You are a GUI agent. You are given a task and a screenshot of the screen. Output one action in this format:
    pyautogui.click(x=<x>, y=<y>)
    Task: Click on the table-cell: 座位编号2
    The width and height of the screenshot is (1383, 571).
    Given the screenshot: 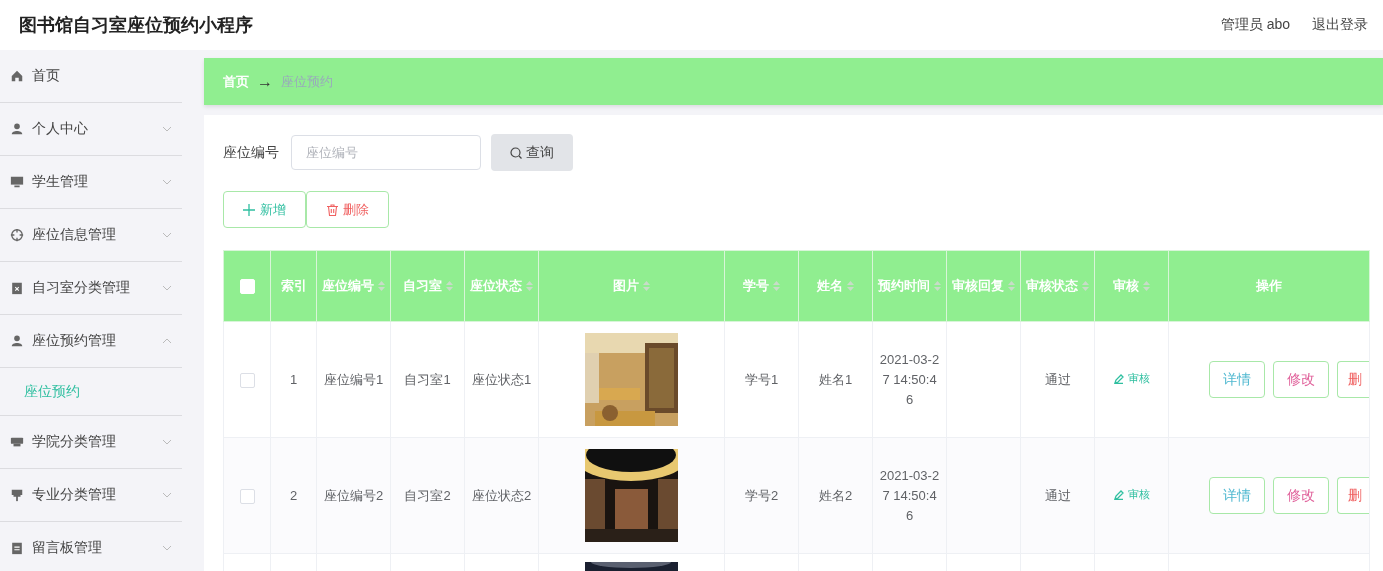 What is the action you would take?
    pyautogui.click(x=353, y=495)
    